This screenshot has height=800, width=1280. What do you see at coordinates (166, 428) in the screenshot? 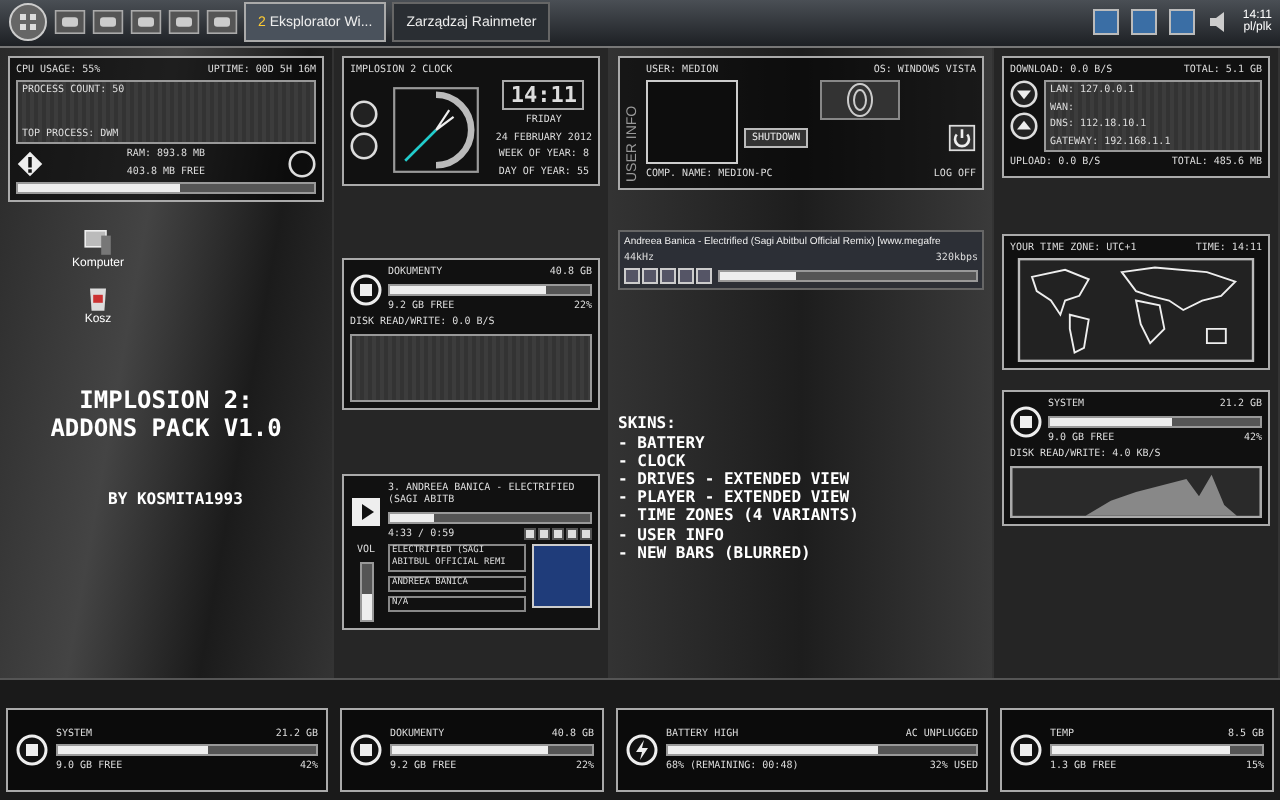
I see `title-text: ADDONS PACK V1.0` at bounding box center [166, 428].